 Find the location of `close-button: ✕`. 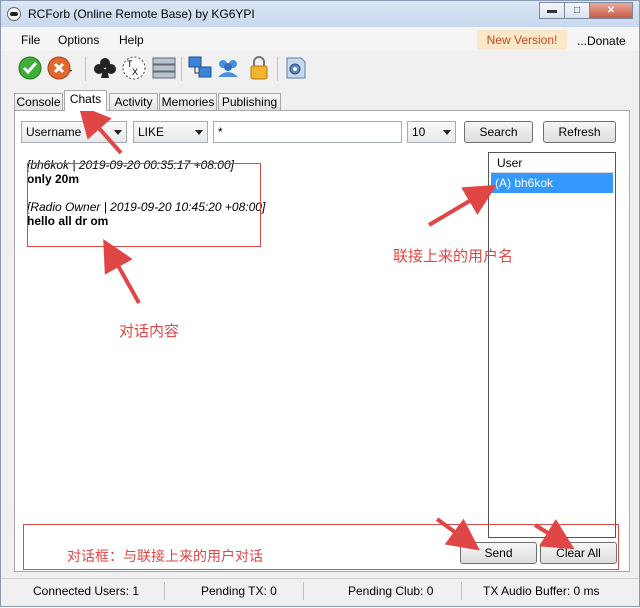

close-button: ✕ is located at coordinates (611, 10).